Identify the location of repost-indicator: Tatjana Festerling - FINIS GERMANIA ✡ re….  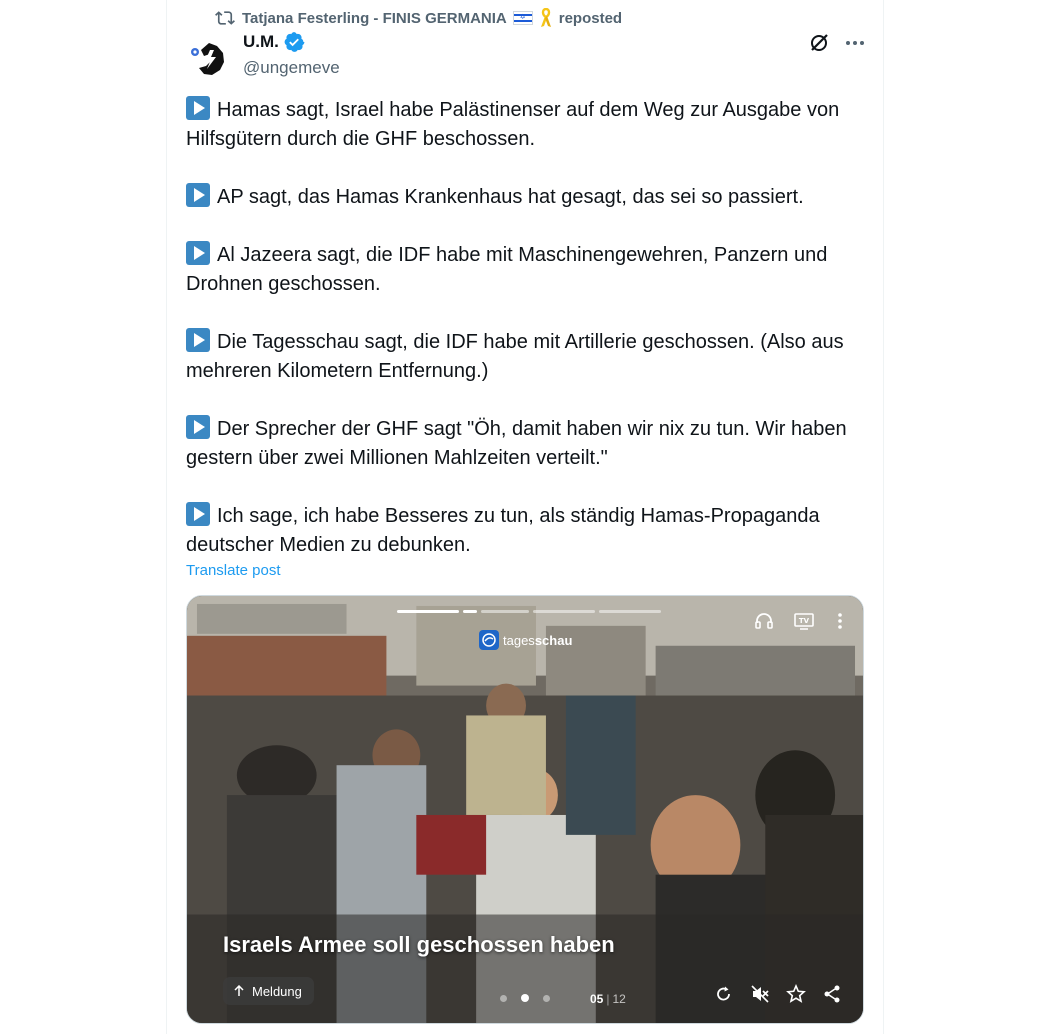
(418, 18).